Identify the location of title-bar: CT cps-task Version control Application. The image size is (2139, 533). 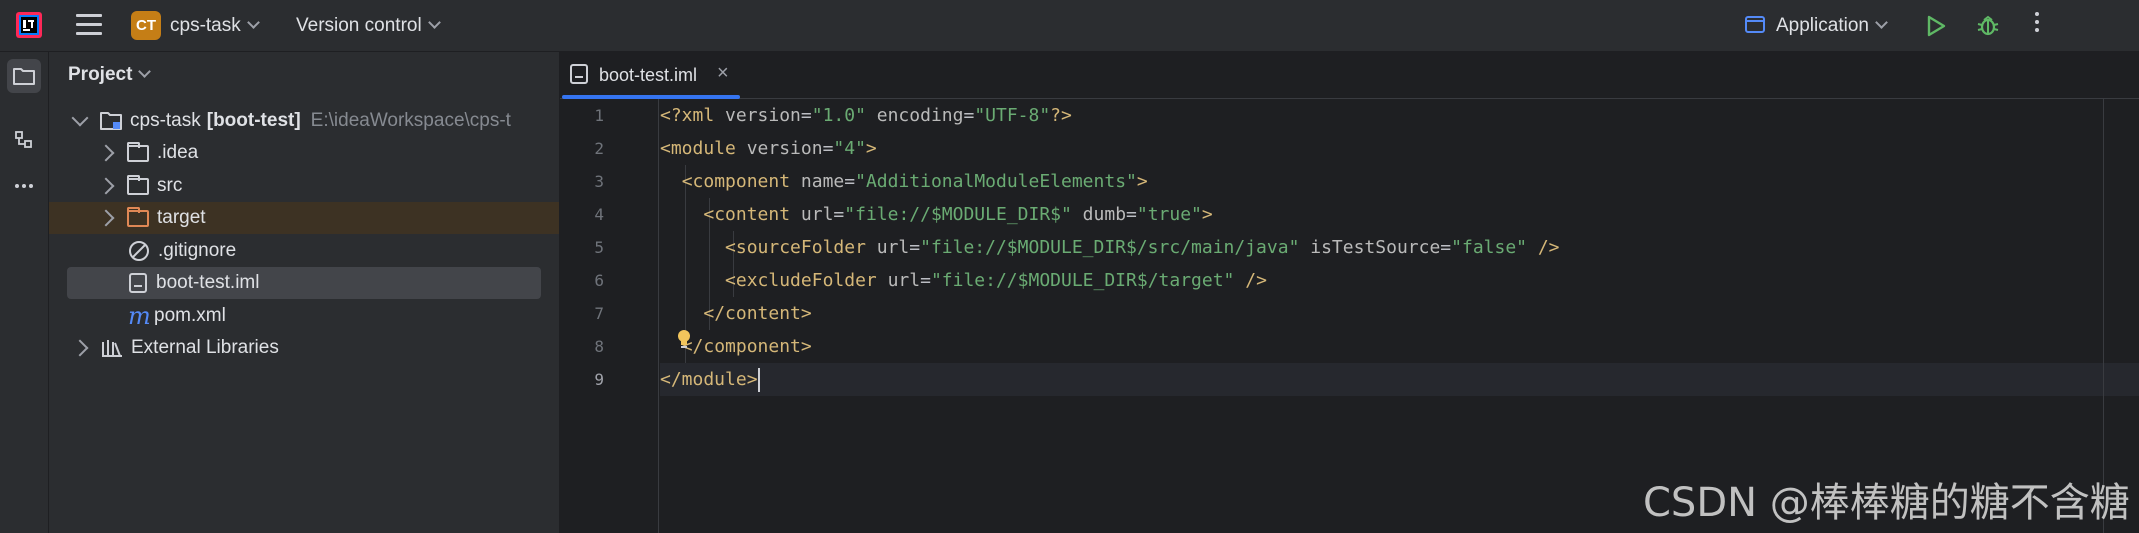
(1069, 26).